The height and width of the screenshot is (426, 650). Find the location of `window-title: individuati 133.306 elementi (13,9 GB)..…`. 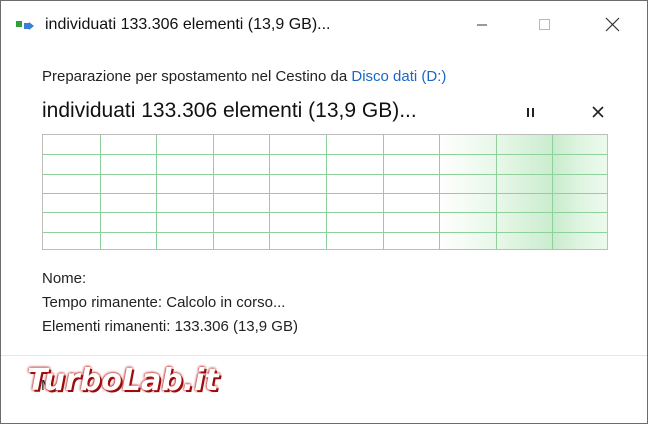

window-title: individuati 133.306 elementi (13,9 GB)..… is located at coordinates (188, 24).